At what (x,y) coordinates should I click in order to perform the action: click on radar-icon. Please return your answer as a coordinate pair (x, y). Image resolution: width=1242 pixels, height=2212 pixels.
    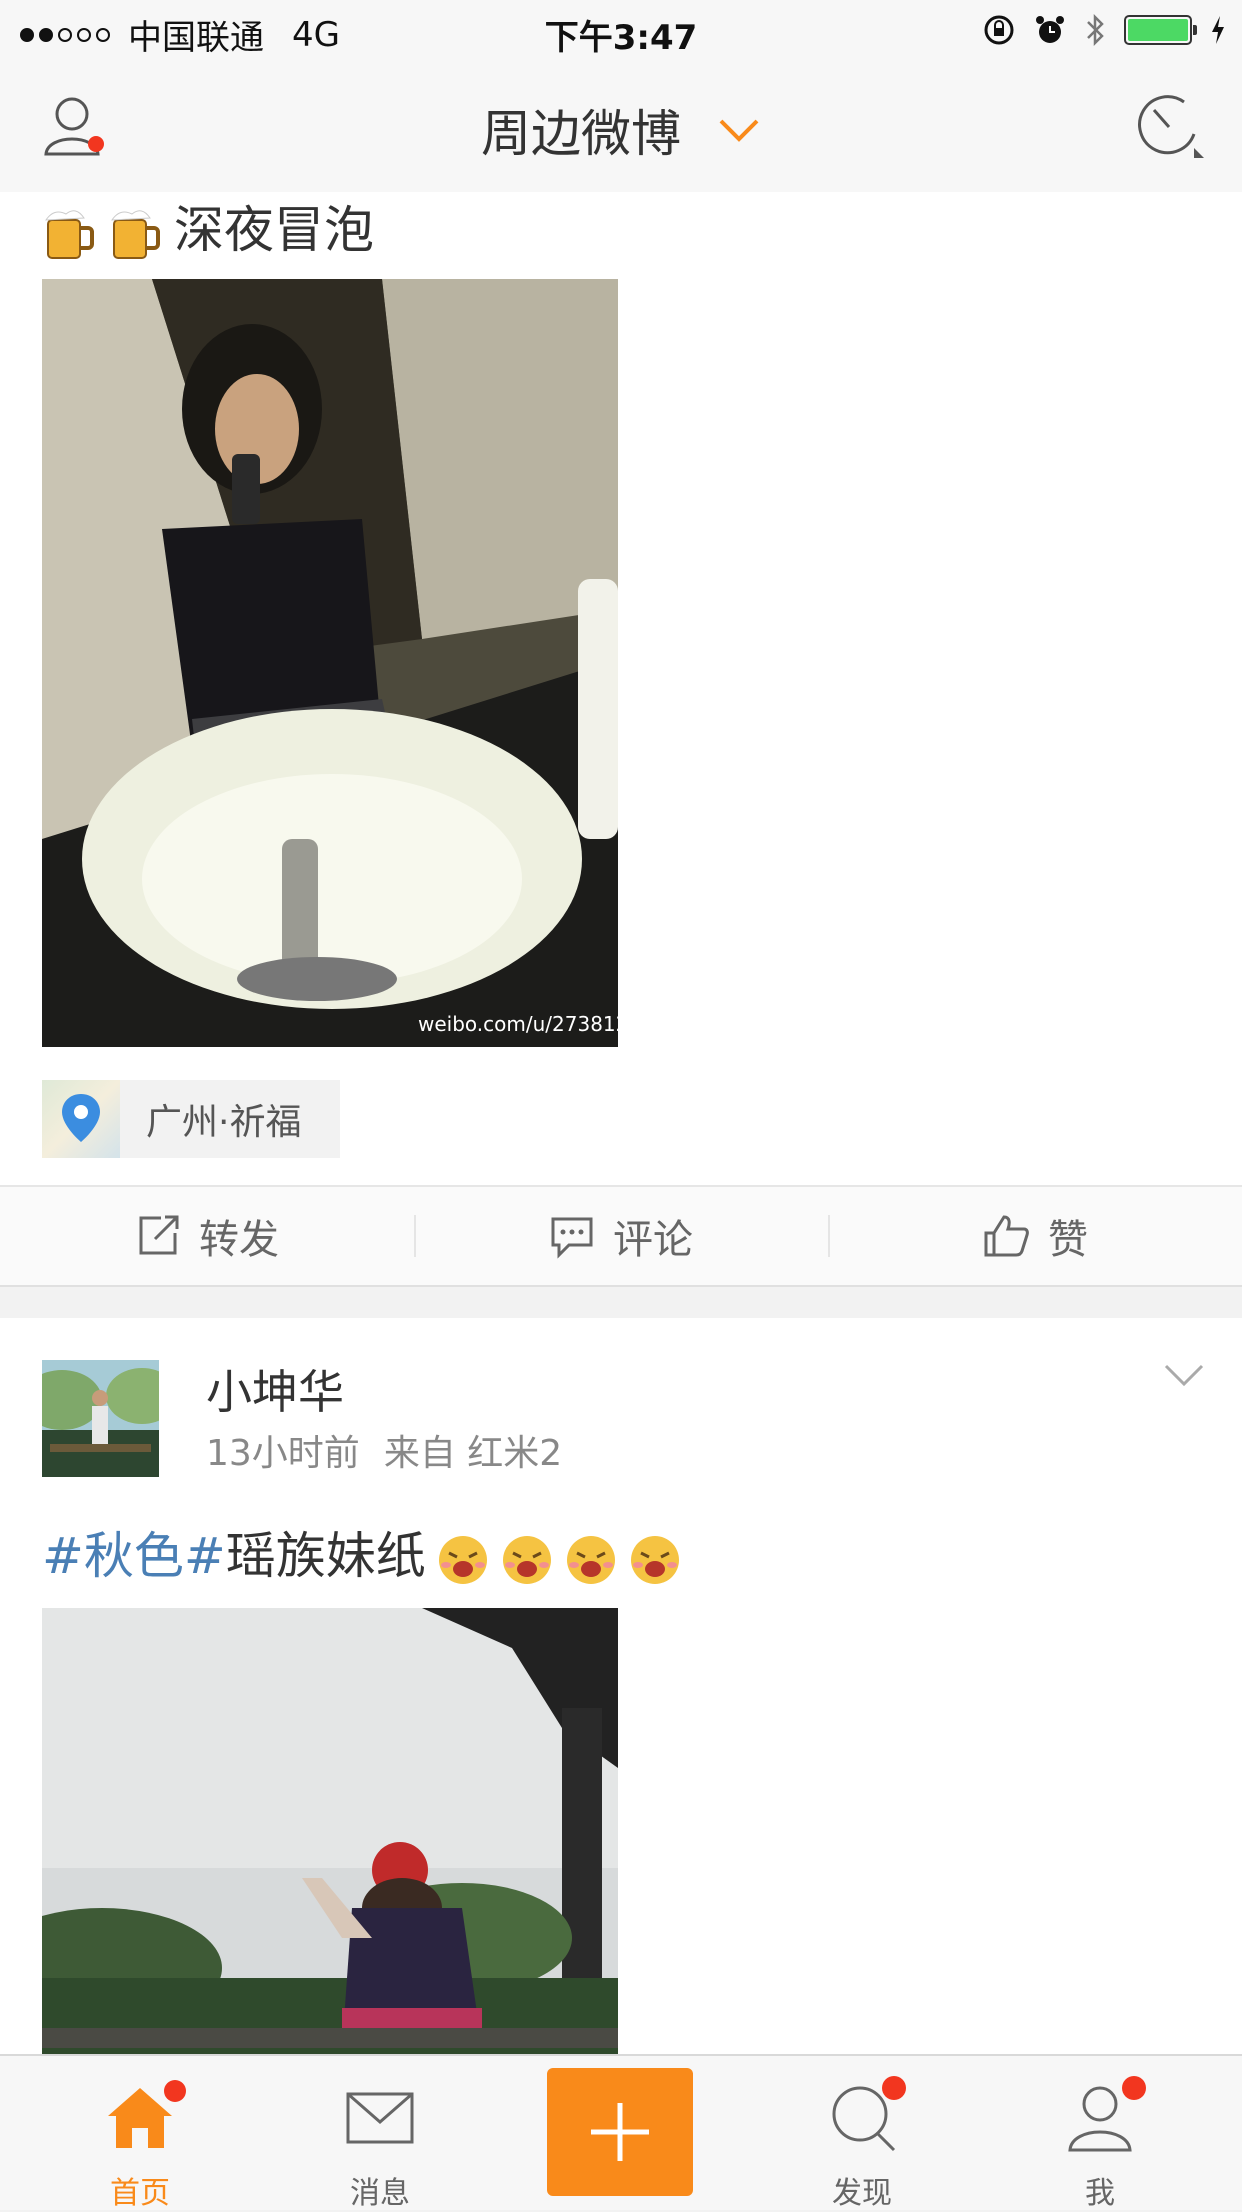
    Looking at the image, I should click on (1171, 126).